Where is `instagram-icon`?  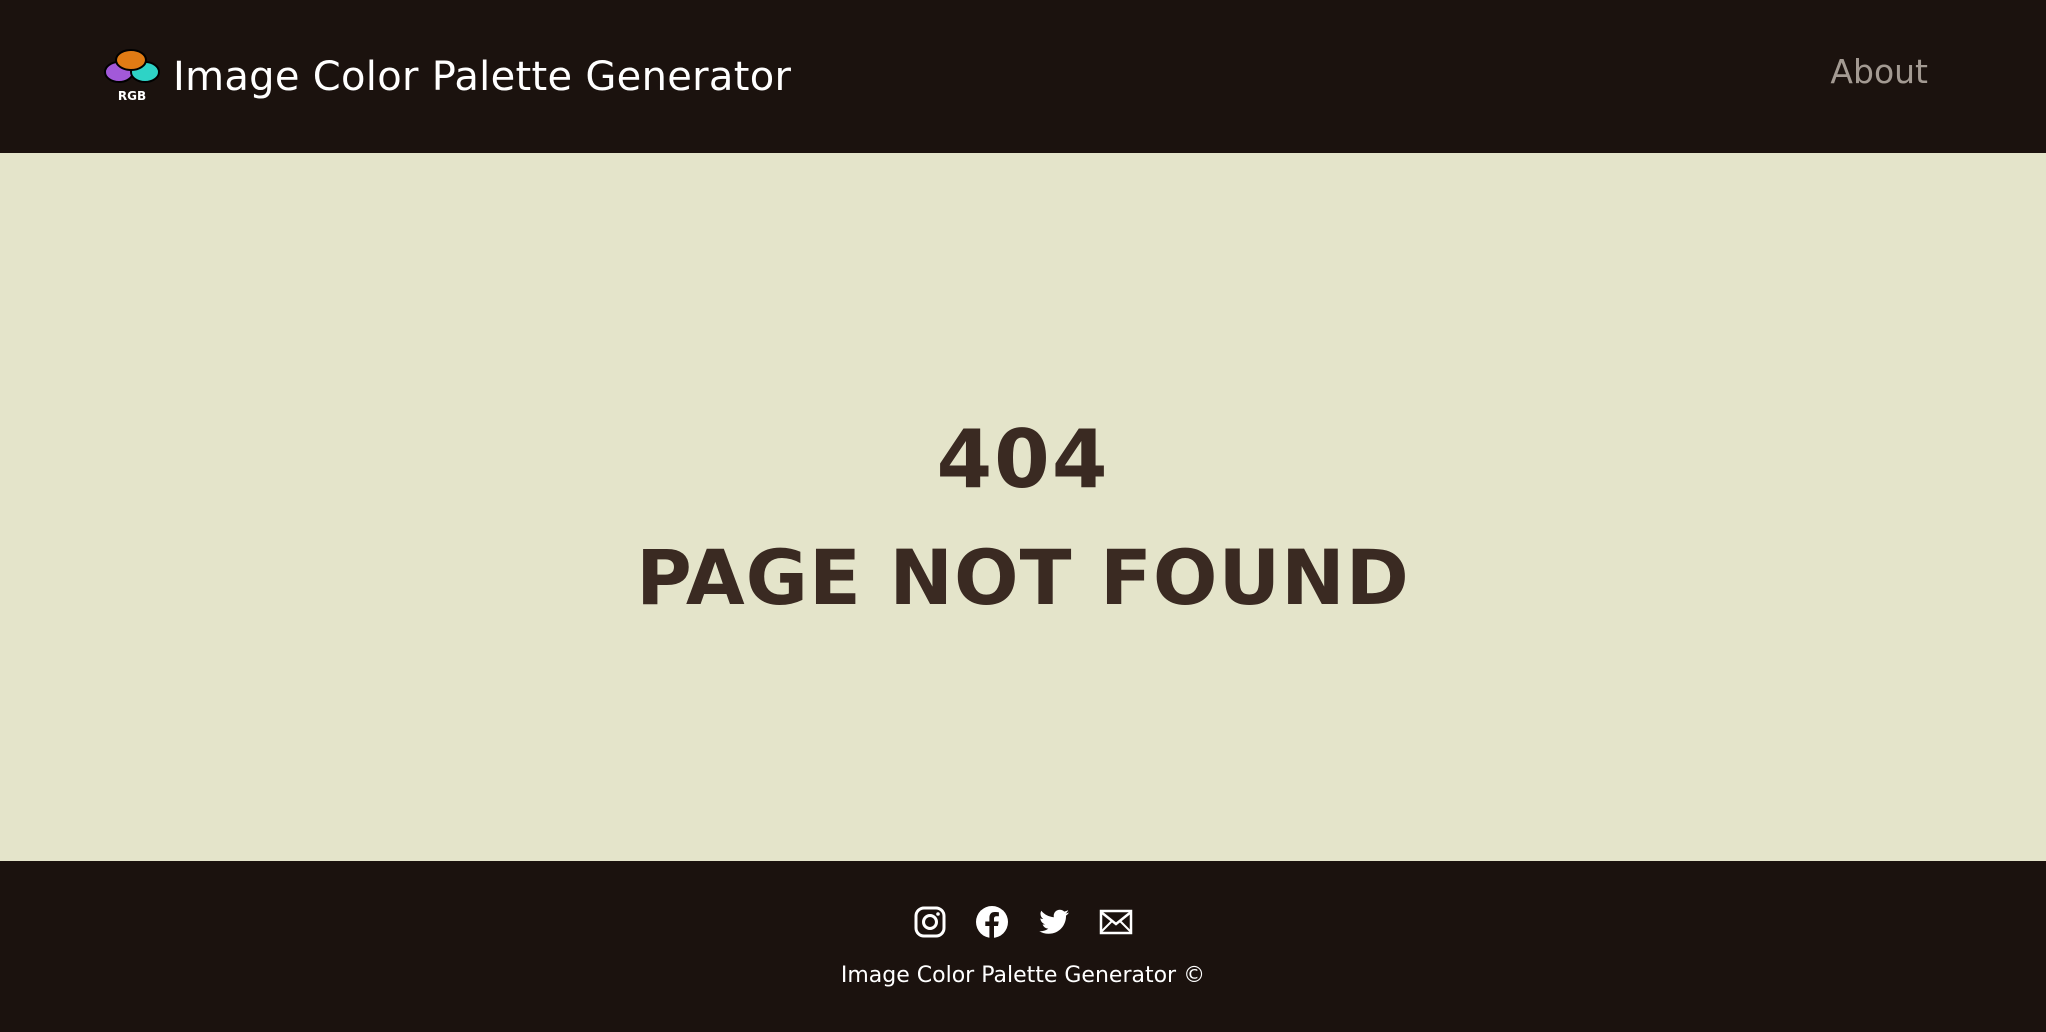 instagram-icon is located at coordinates (930, 922).